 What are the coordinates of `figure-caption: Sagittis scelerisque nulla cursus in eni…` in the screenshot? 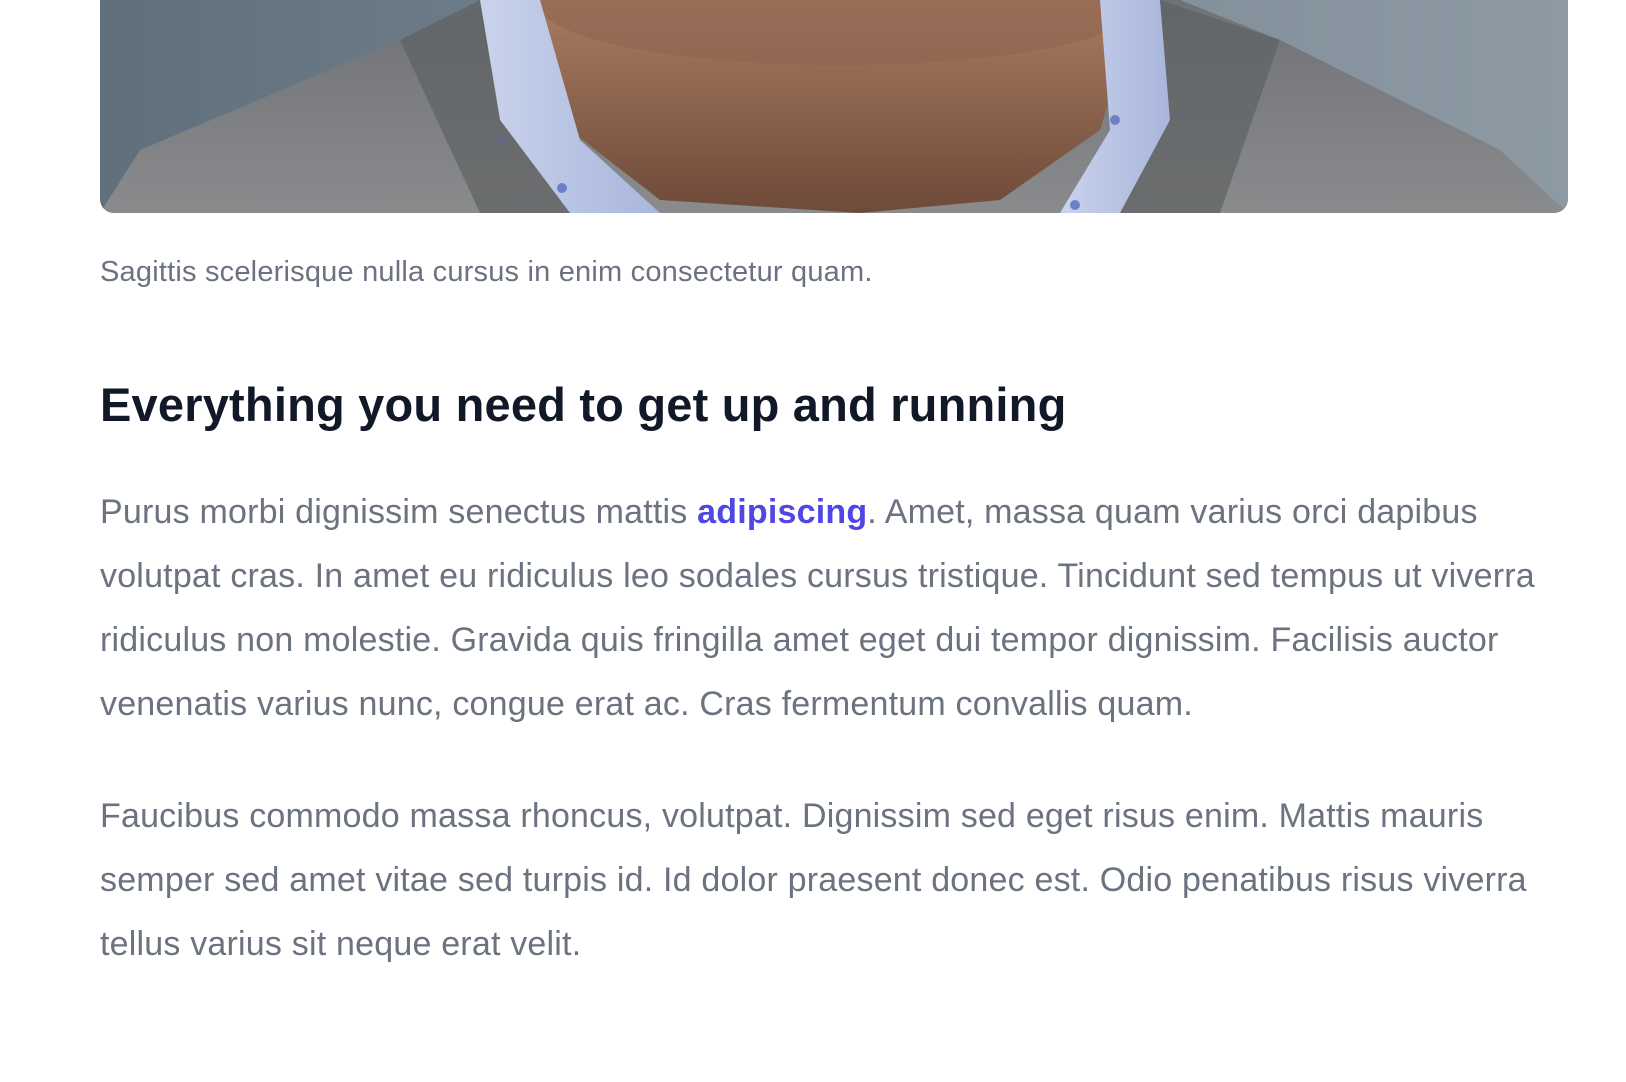 It's located at (486, 272).